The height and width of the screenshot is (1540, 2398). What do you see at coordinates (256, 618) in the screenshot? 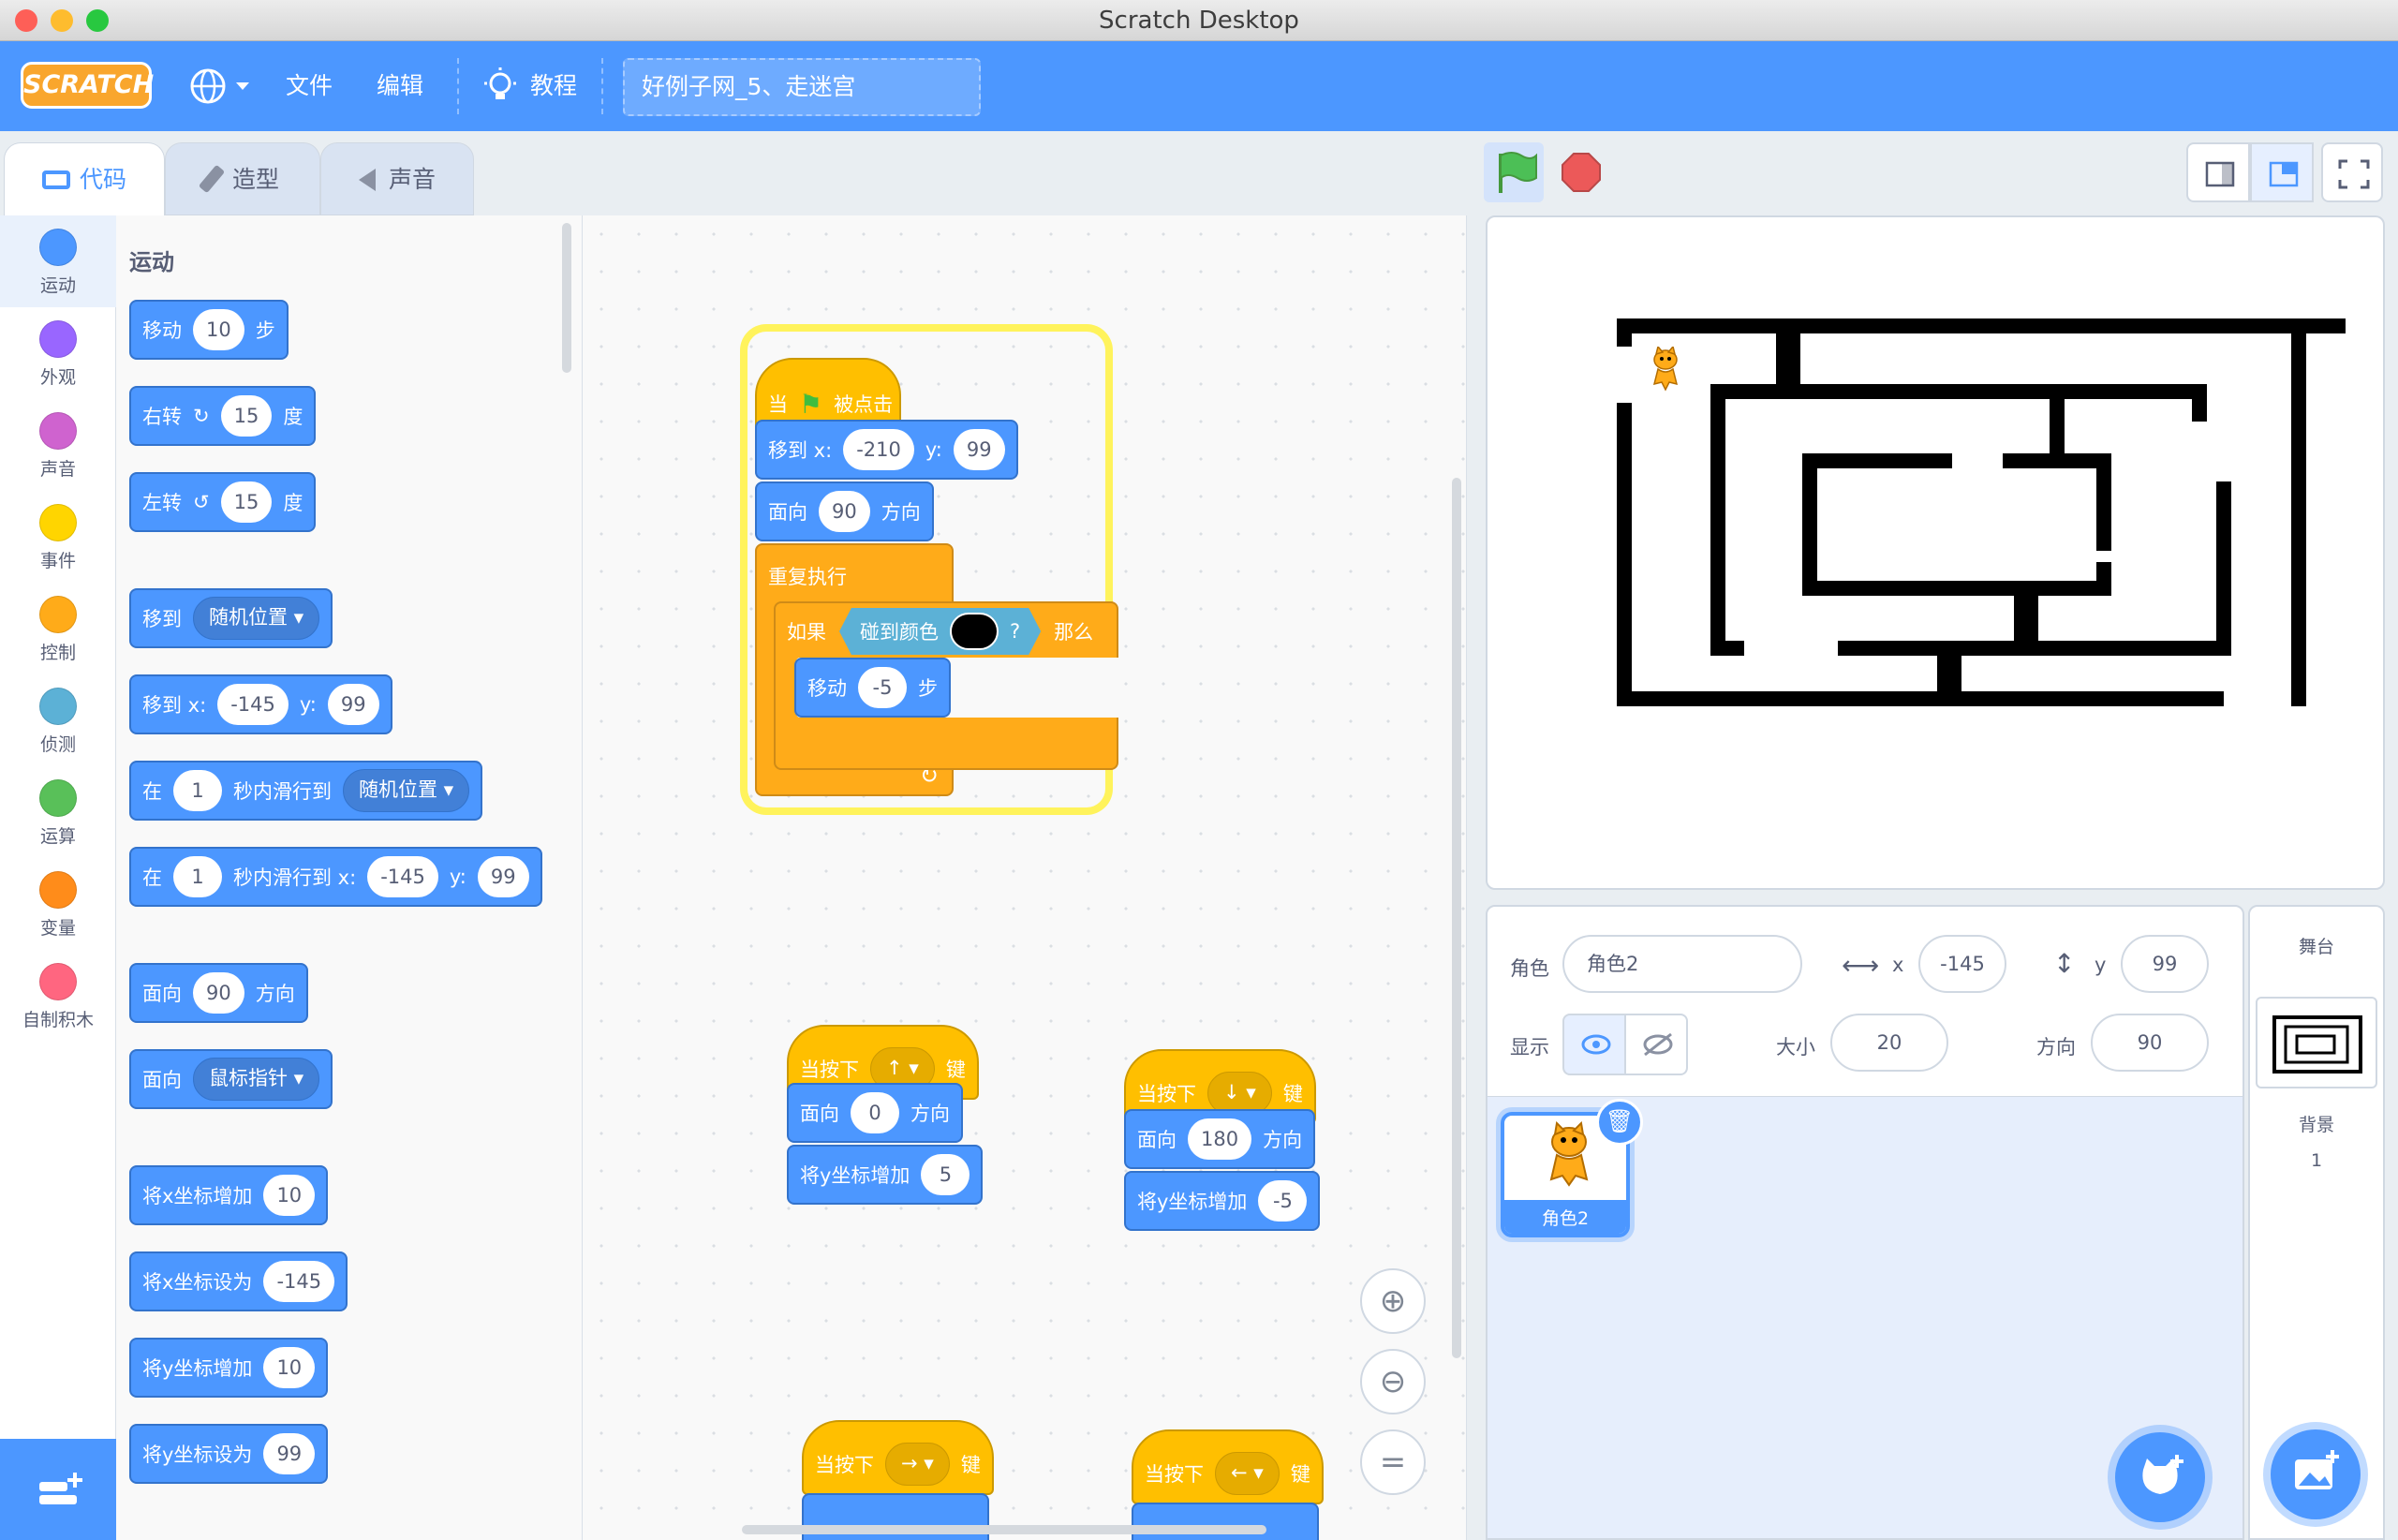
I see `goto-target-dropdown: 随机位置 ▾` at bounding box center [256, 618].